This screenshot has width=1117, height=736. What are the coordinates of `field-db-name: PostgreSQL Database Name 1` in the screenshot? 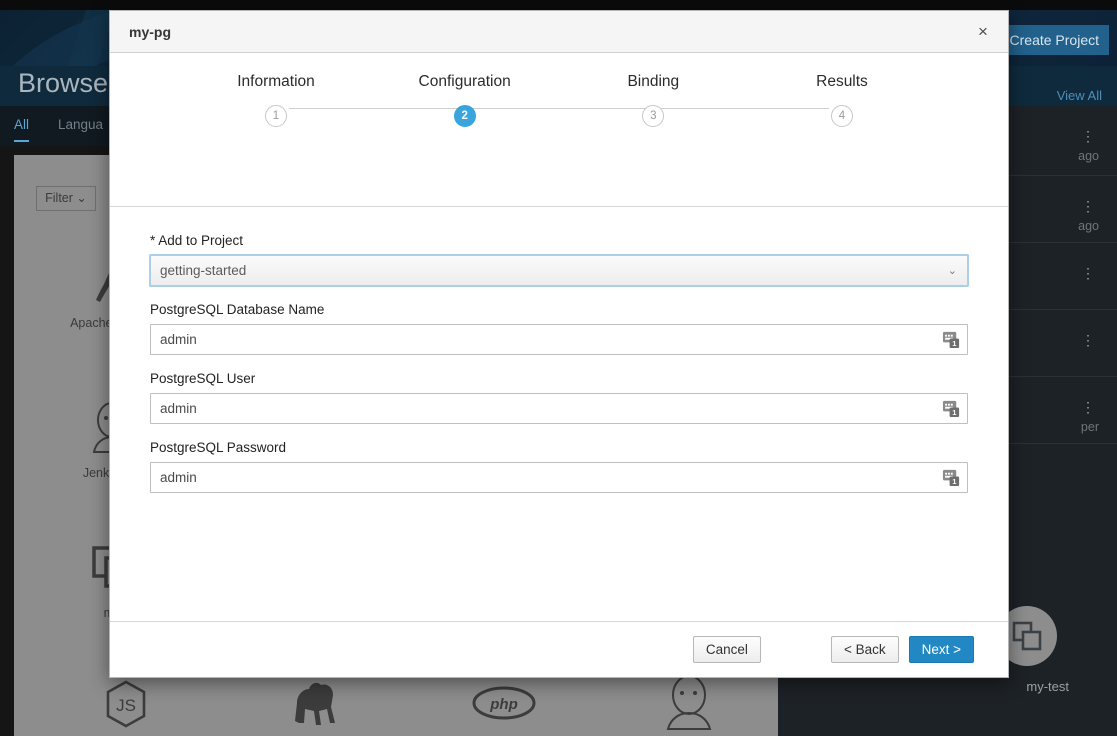 It's located at (559, 328).